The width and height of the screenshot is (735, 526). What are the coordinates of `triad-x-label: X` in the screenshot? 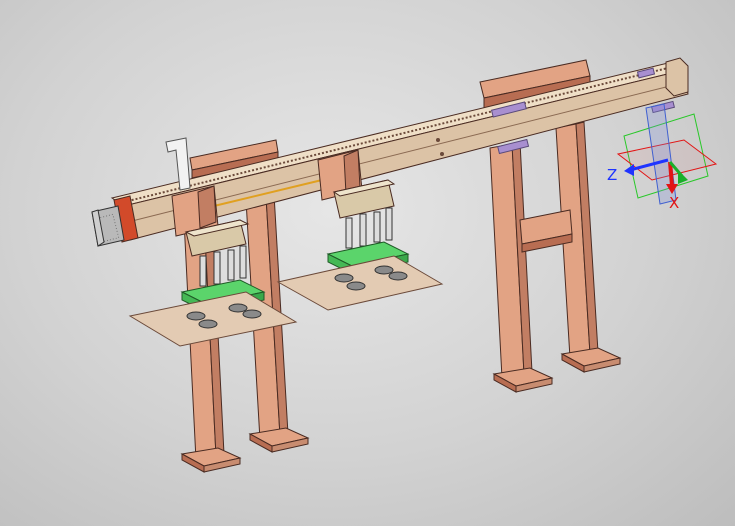 It's located at (674, 203).